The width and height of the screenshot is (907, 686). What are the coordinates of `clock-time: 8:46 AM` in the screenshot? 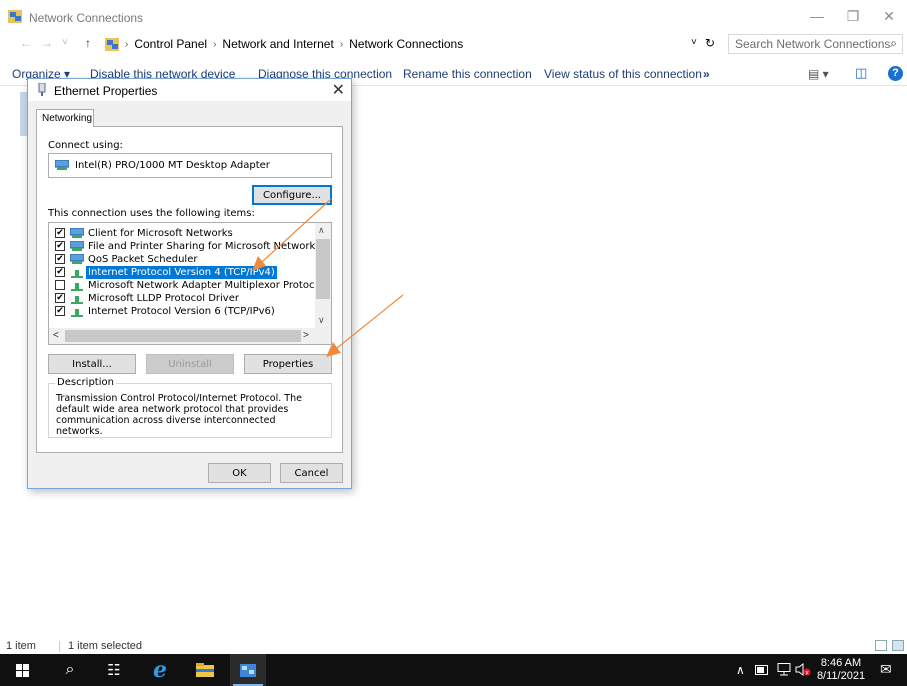 It's located at (841, 663).